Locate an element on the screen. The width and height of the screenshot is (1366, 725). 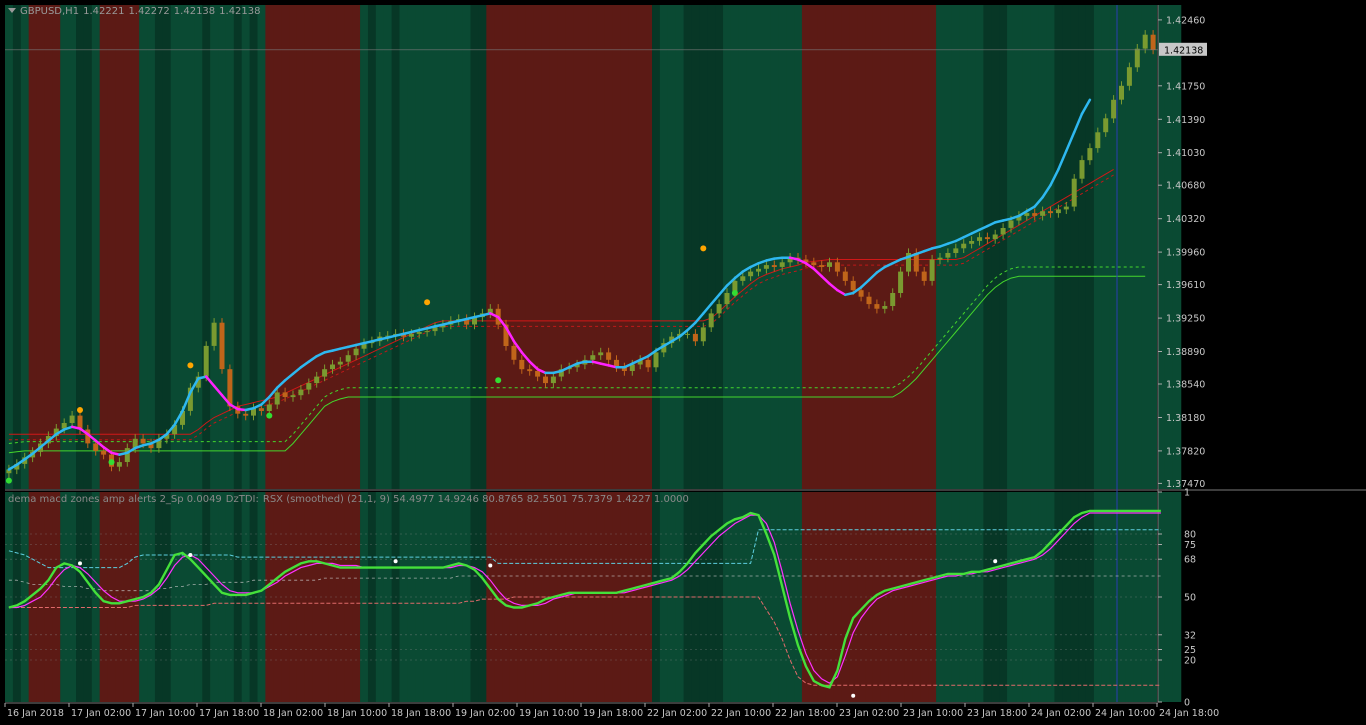
high-price: 1.42272 is located at coordinates (149, 11).